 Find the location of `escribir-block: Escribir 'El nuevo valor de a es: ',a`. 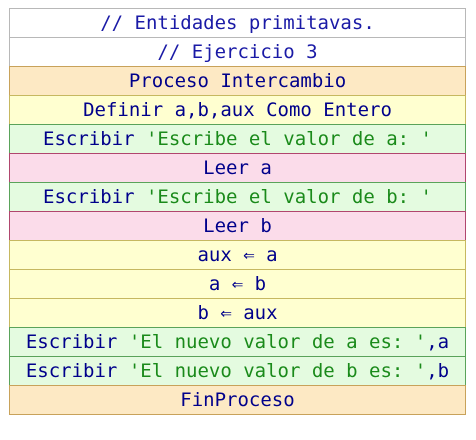

escribir-block: Escribir 'El nuevo valor de a es: ',a is located at coordinates (237, 342).